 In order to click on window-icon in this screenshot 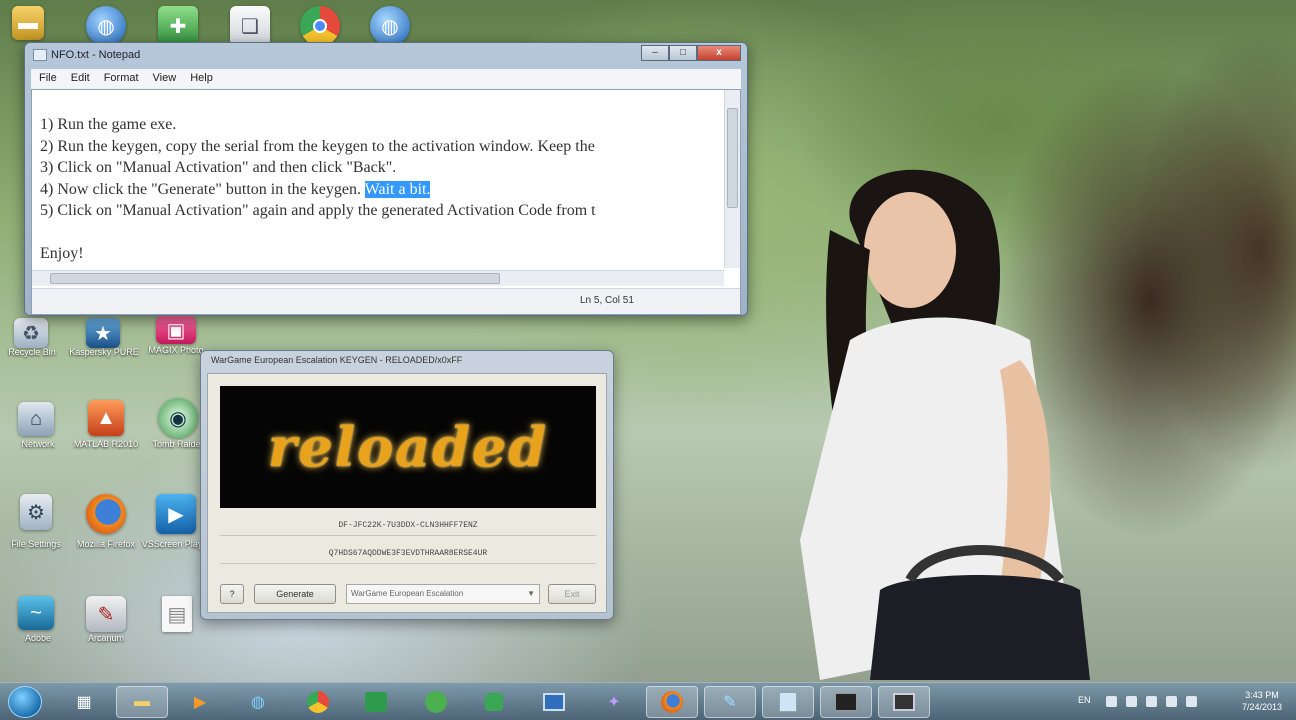, I will do `click(554, 702)`.